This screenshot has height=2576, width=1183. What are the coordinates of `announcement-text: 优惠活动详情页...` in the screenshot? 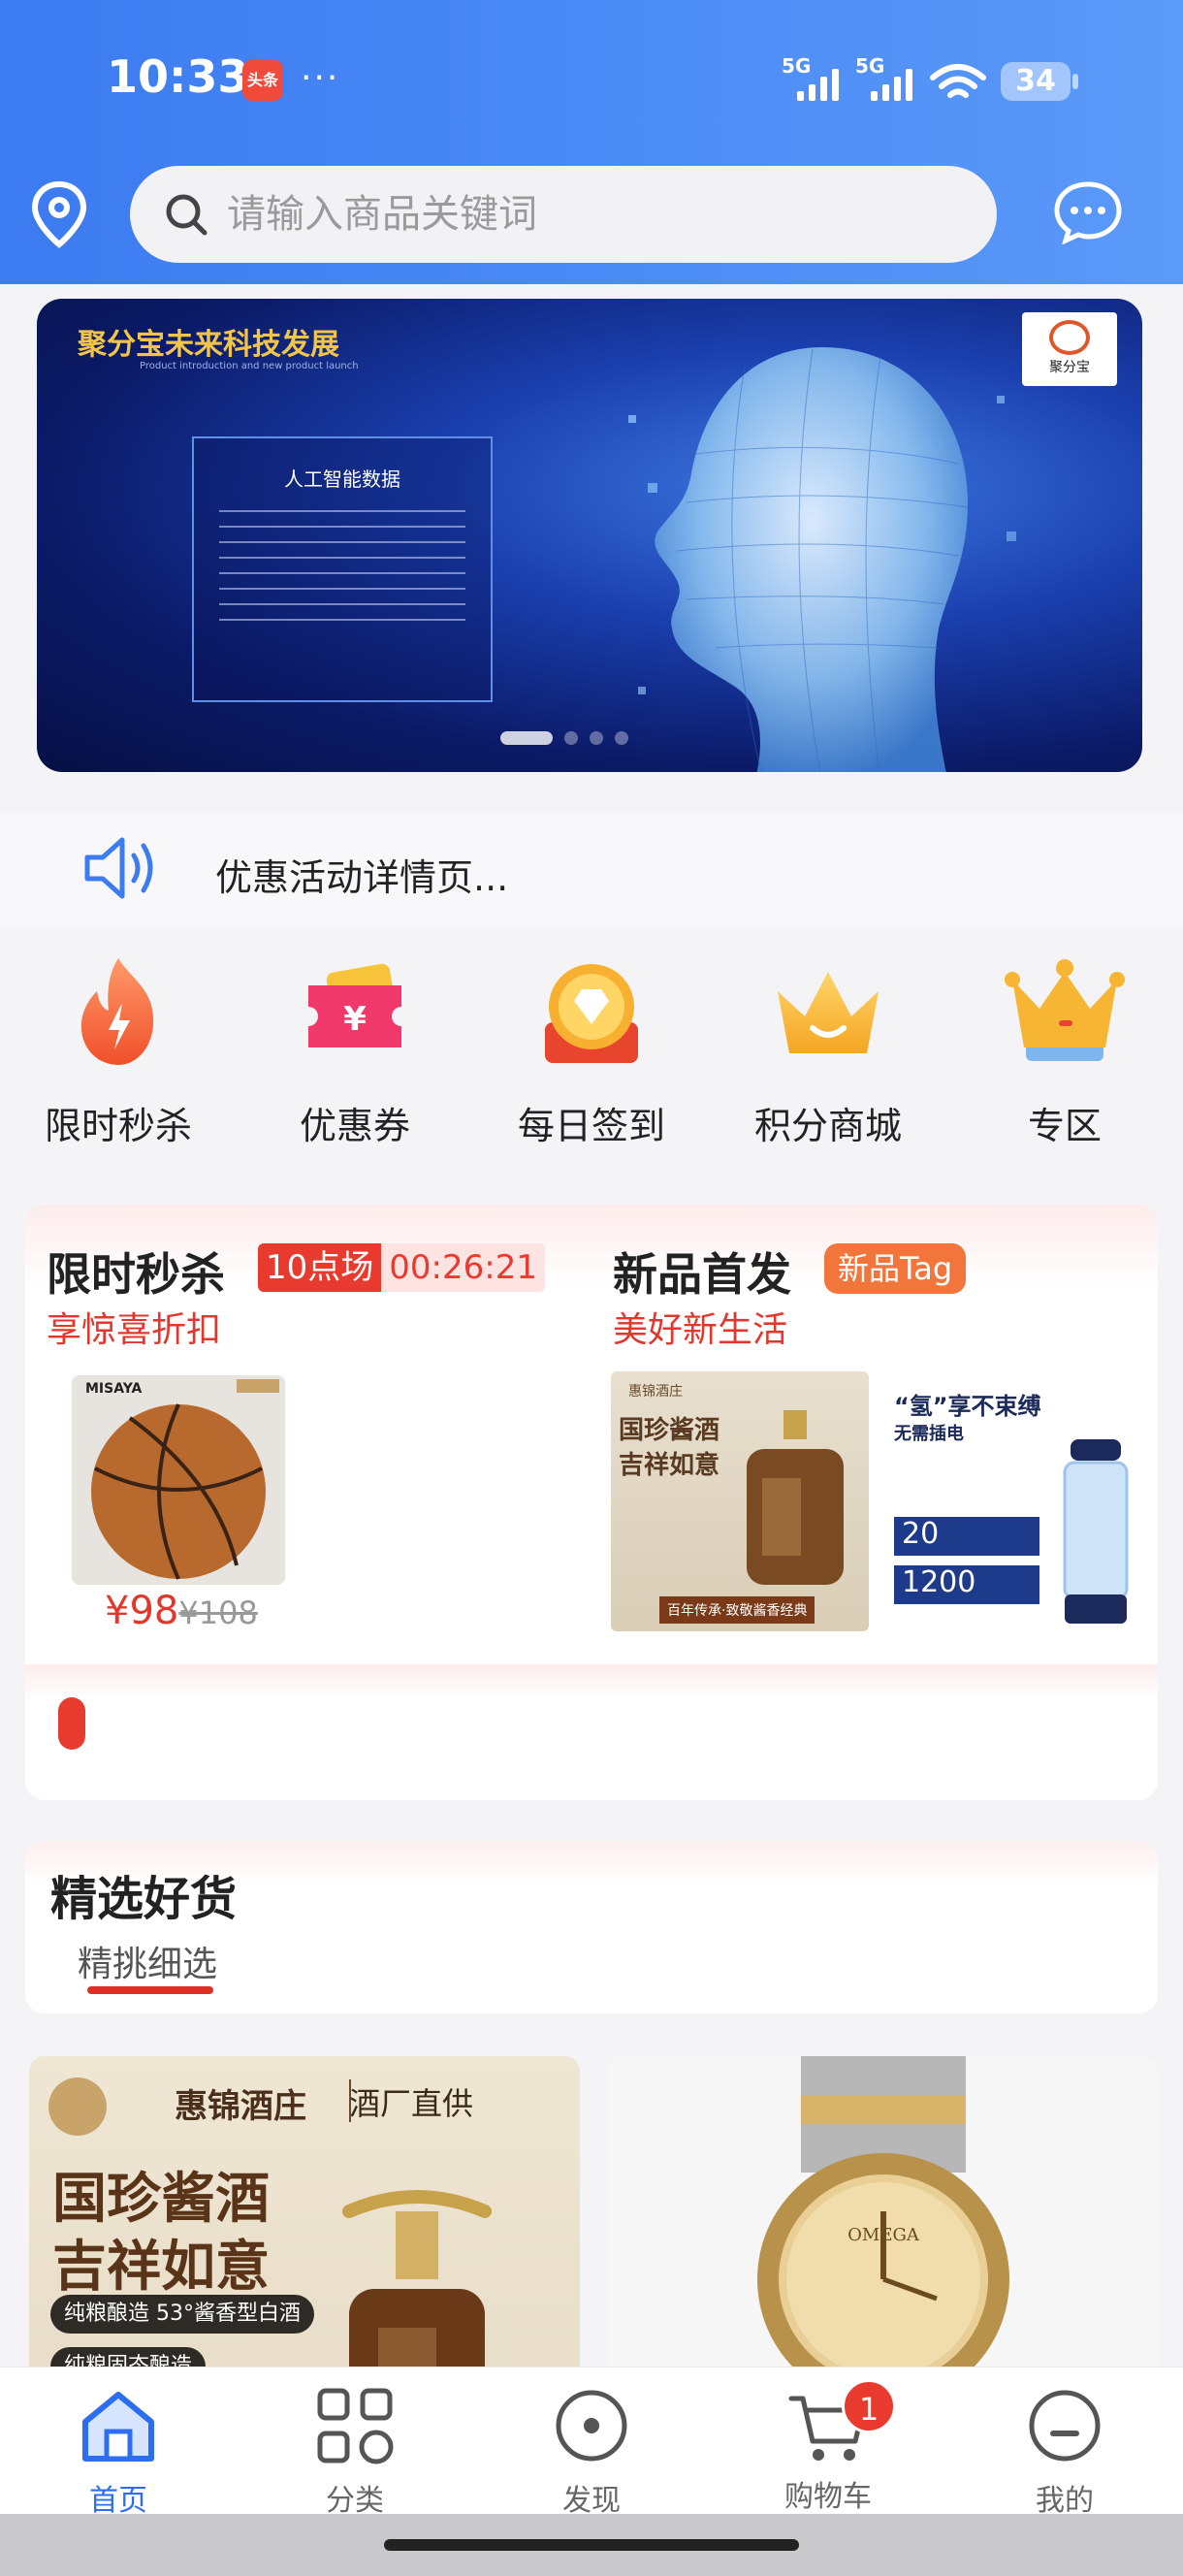 It's located at (362, 877).